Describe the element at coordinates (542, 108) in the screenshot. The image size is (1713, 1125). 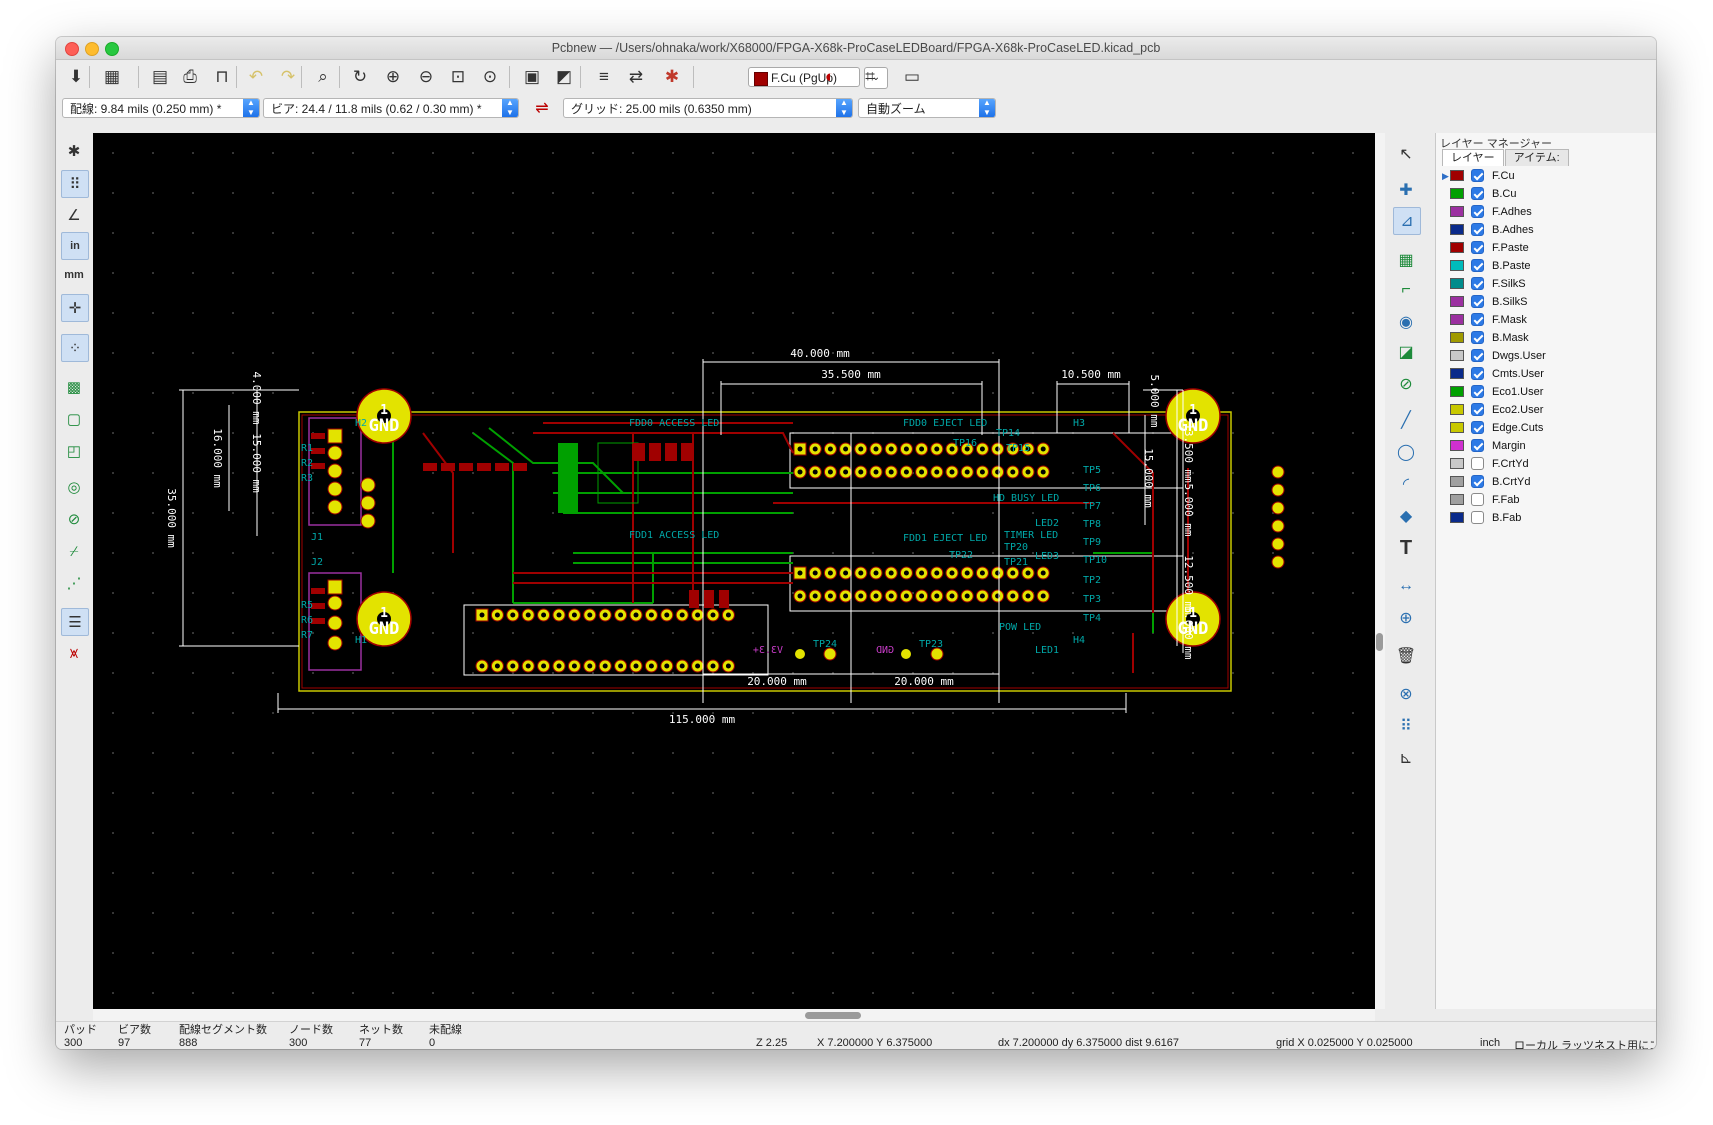
I see `auto-track-width-icon: ⇌` at that location.